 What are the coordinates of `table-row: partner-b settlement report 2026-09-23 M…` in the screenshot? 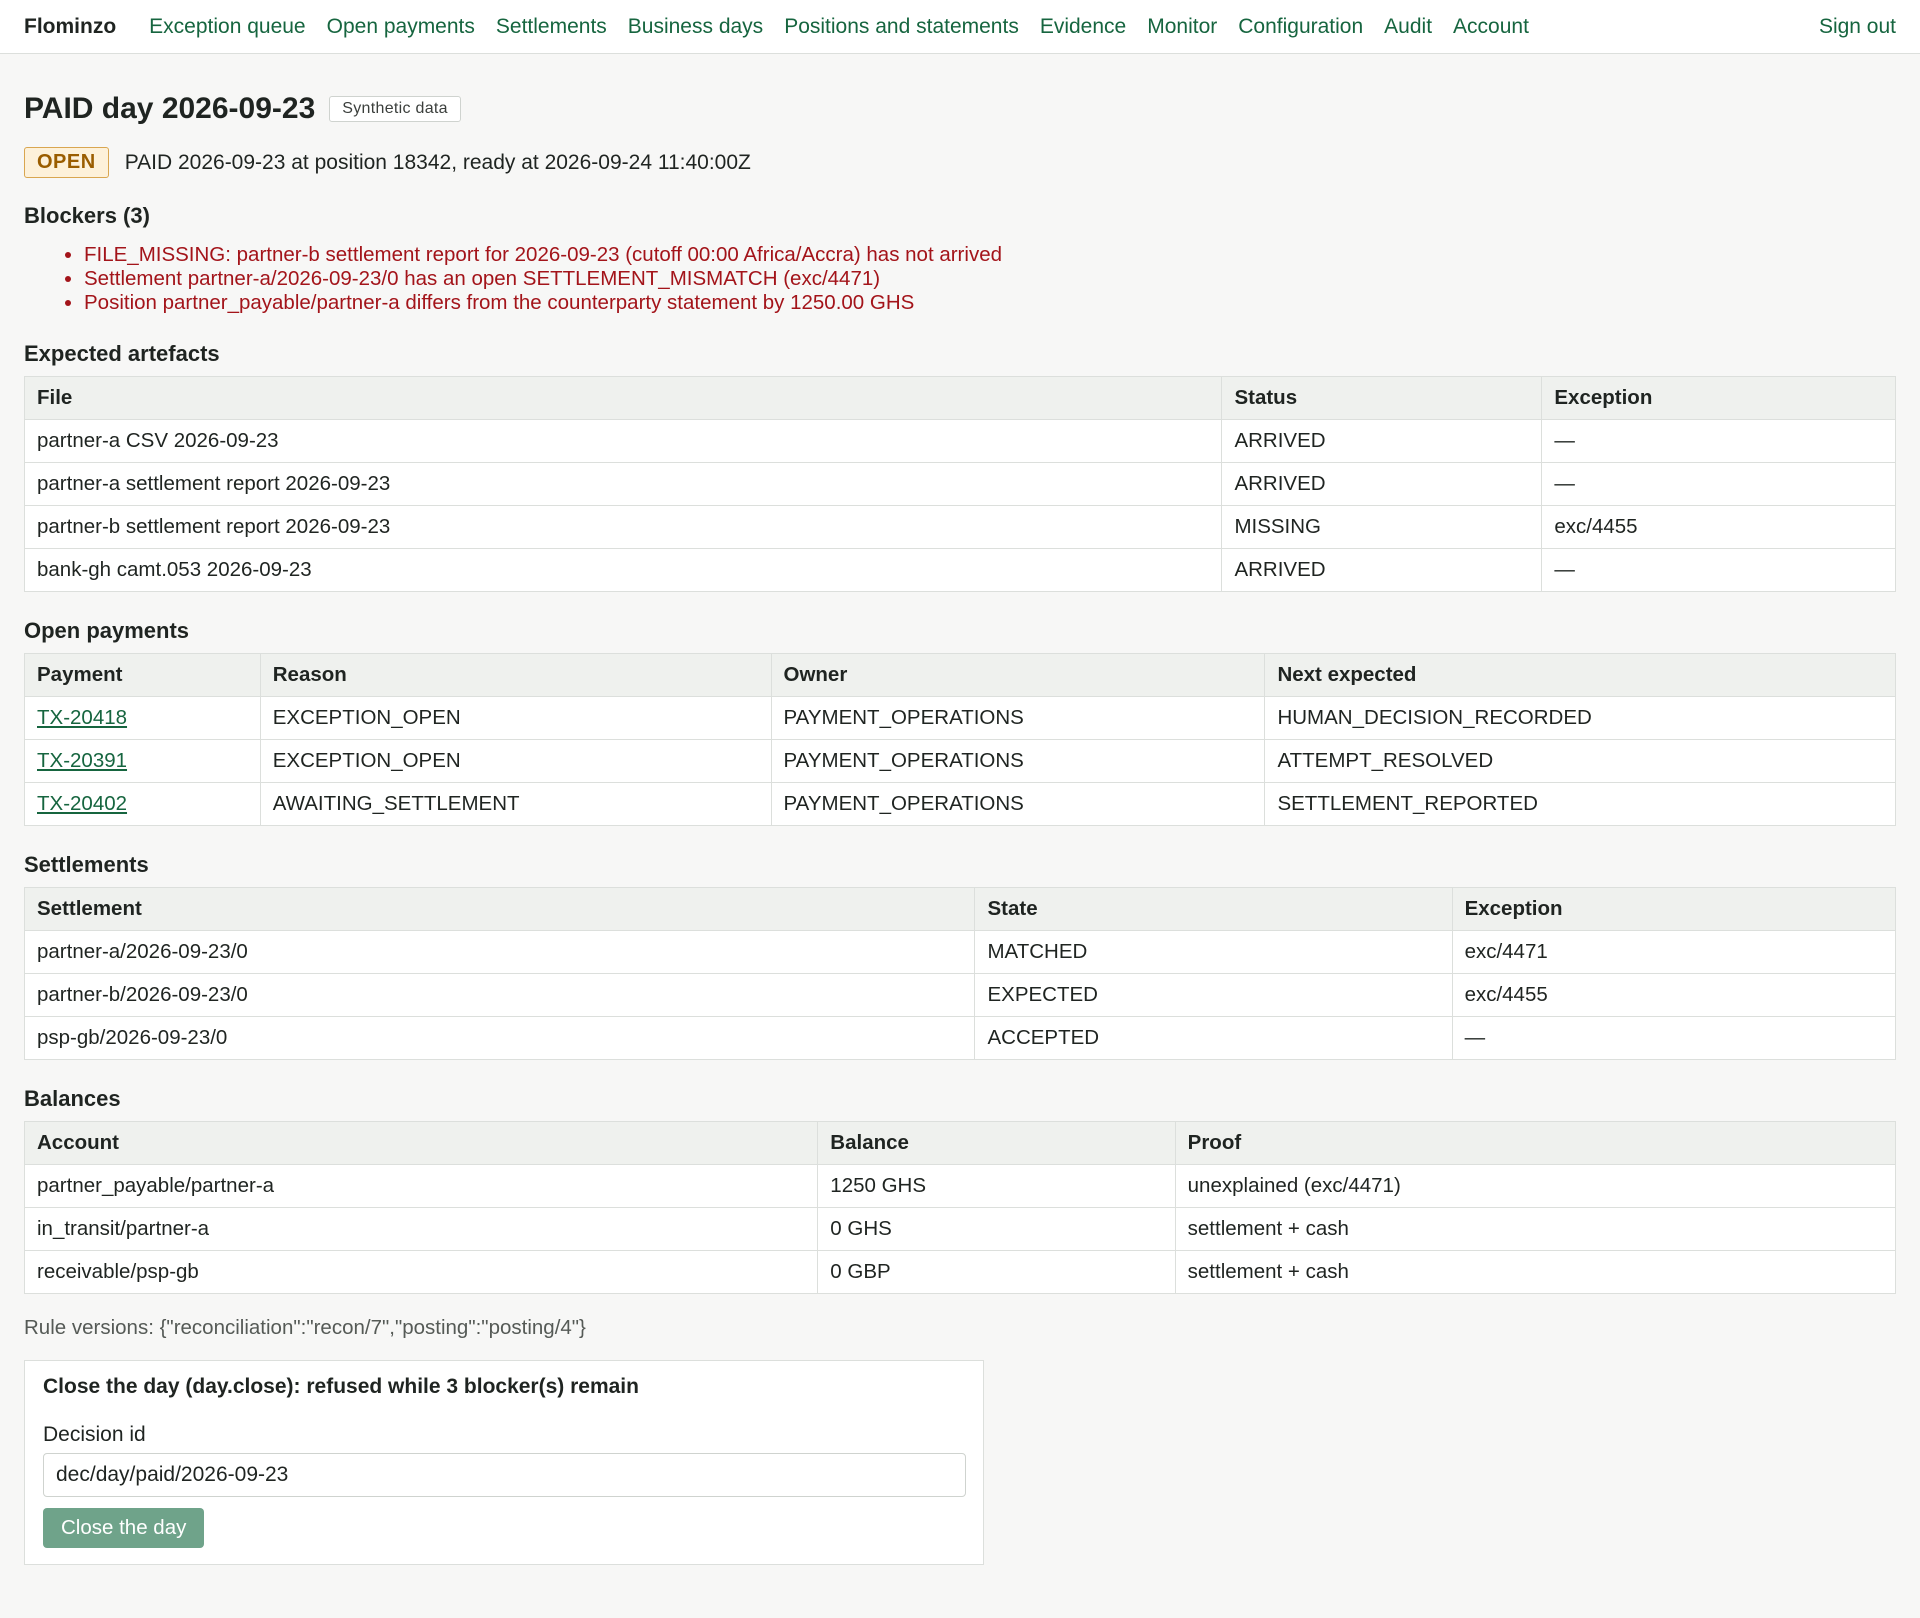 It's located at (959, 527).